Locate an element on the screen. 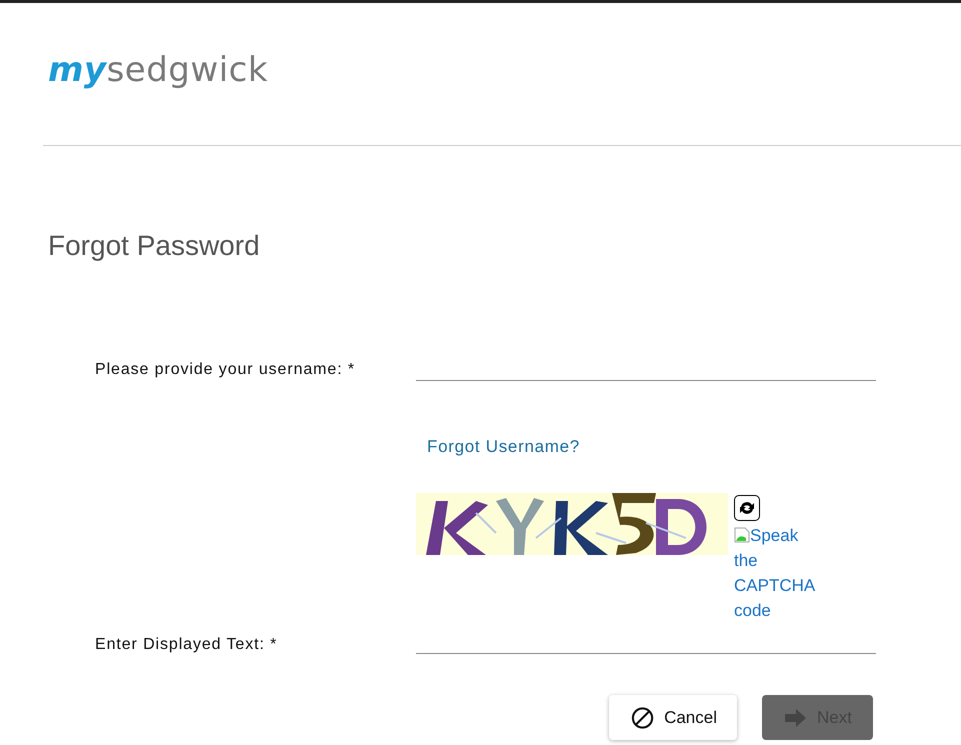 Image resolution: width=961 pixels, height=745 pixels. refresh-icon is located at coordinates (747, 508).